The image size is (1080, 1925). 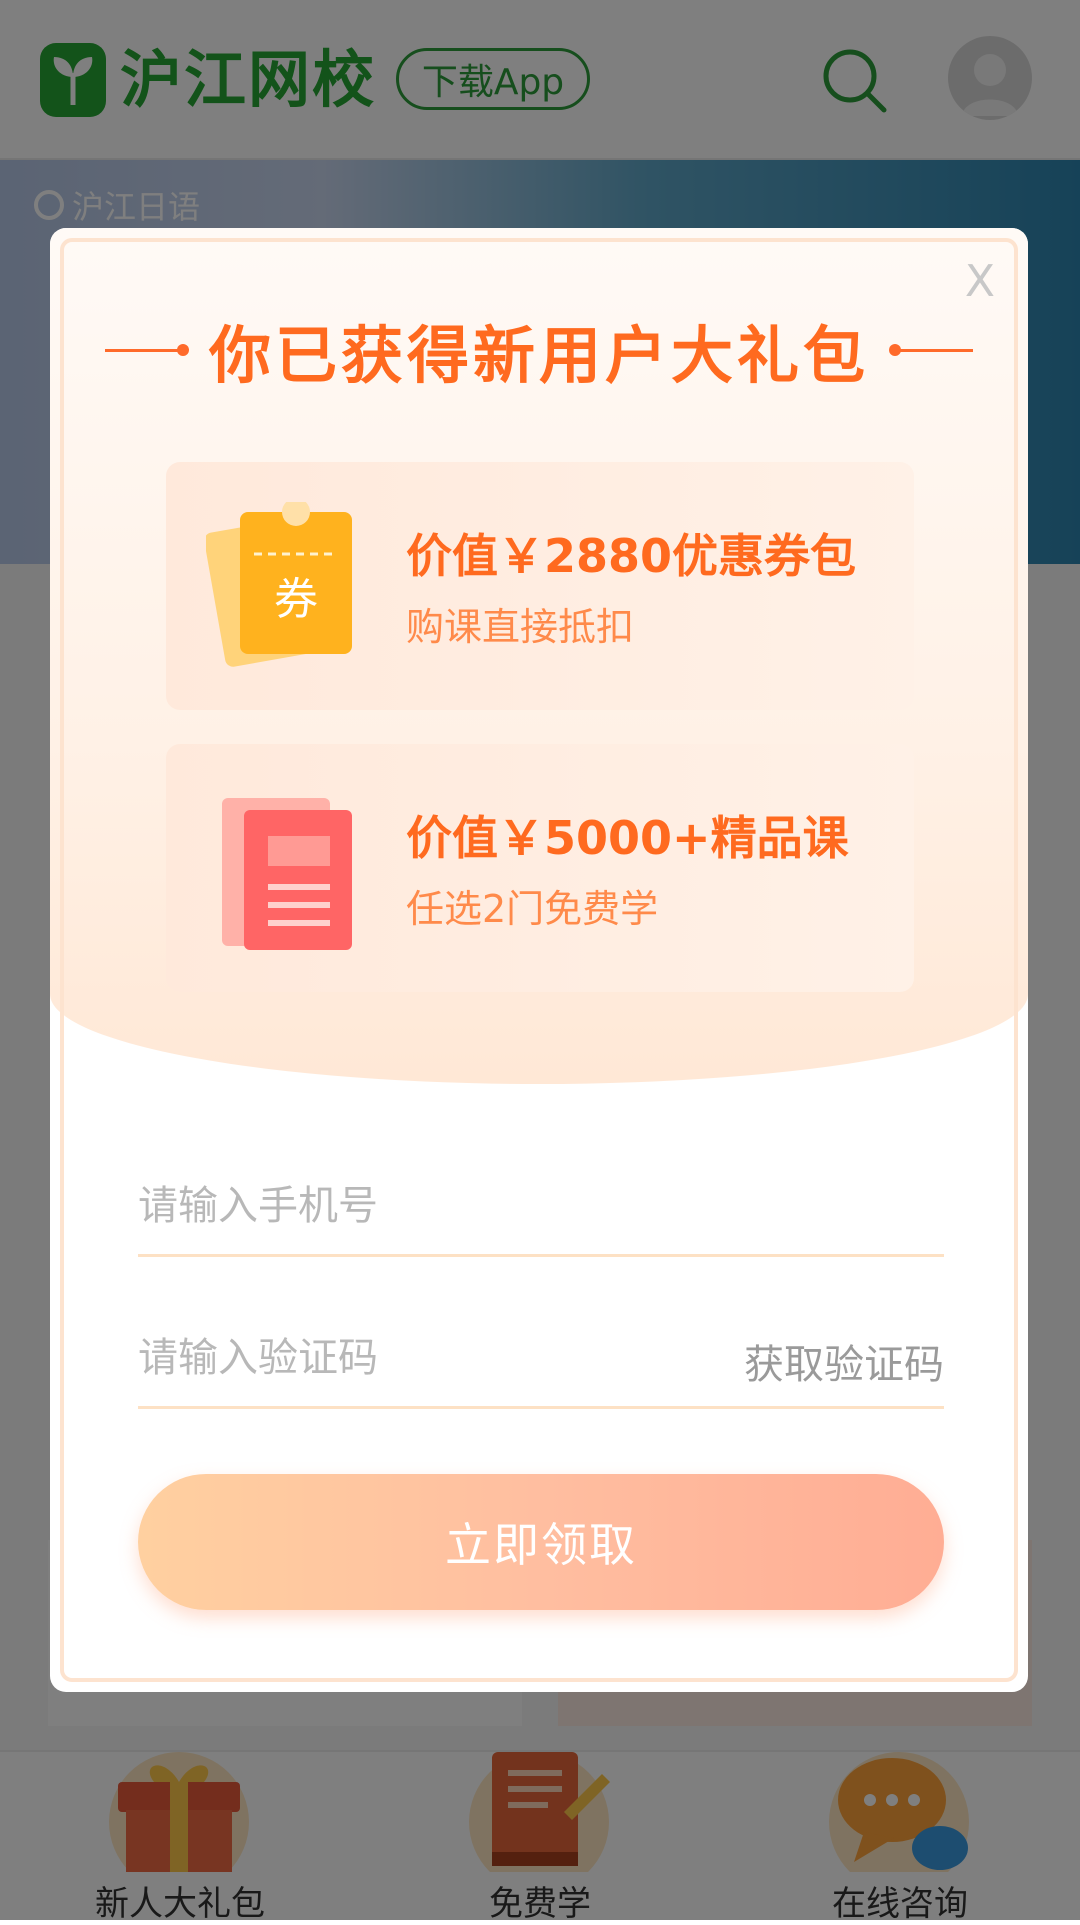 I want to click on coupon-ticket-icon: 券, so click(x=279, y=584).